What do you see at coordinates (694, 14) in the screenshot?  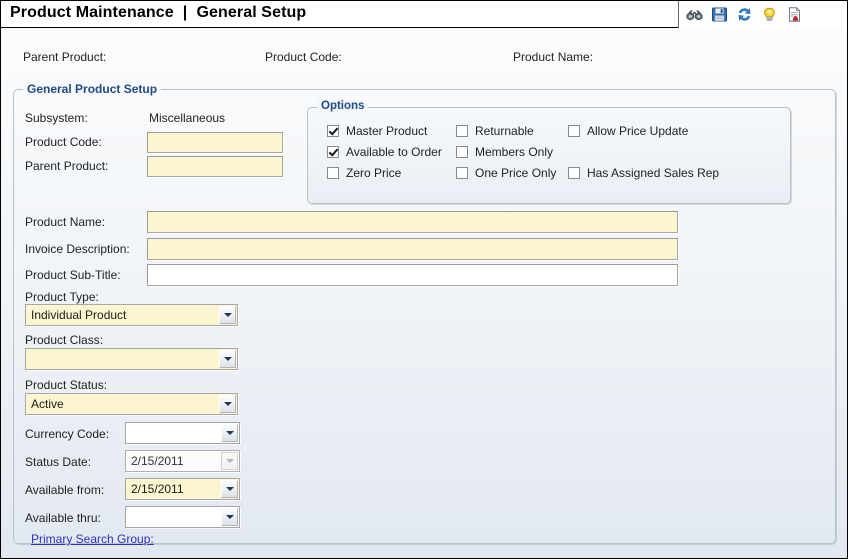 I see `binoculars-icon` at bounding box center [694, 14].